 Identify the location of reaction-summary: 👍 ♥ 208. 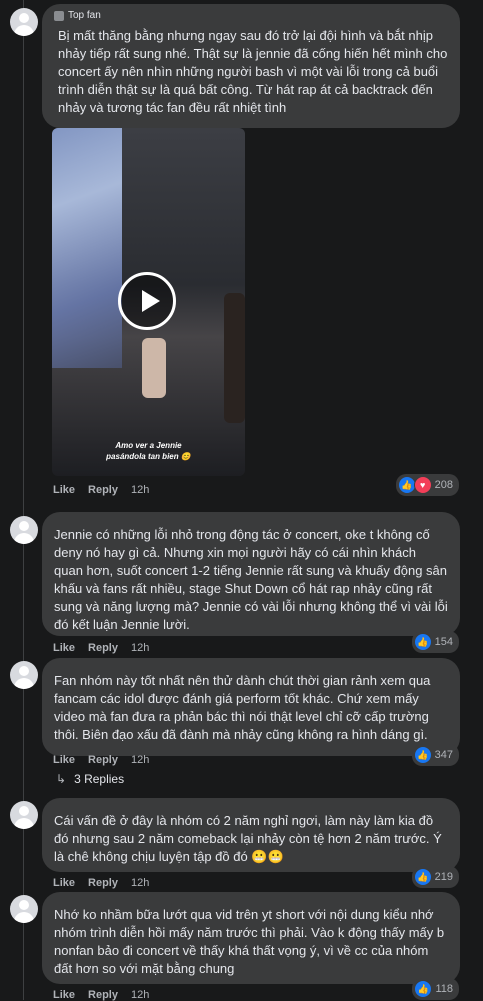
(427, 485).